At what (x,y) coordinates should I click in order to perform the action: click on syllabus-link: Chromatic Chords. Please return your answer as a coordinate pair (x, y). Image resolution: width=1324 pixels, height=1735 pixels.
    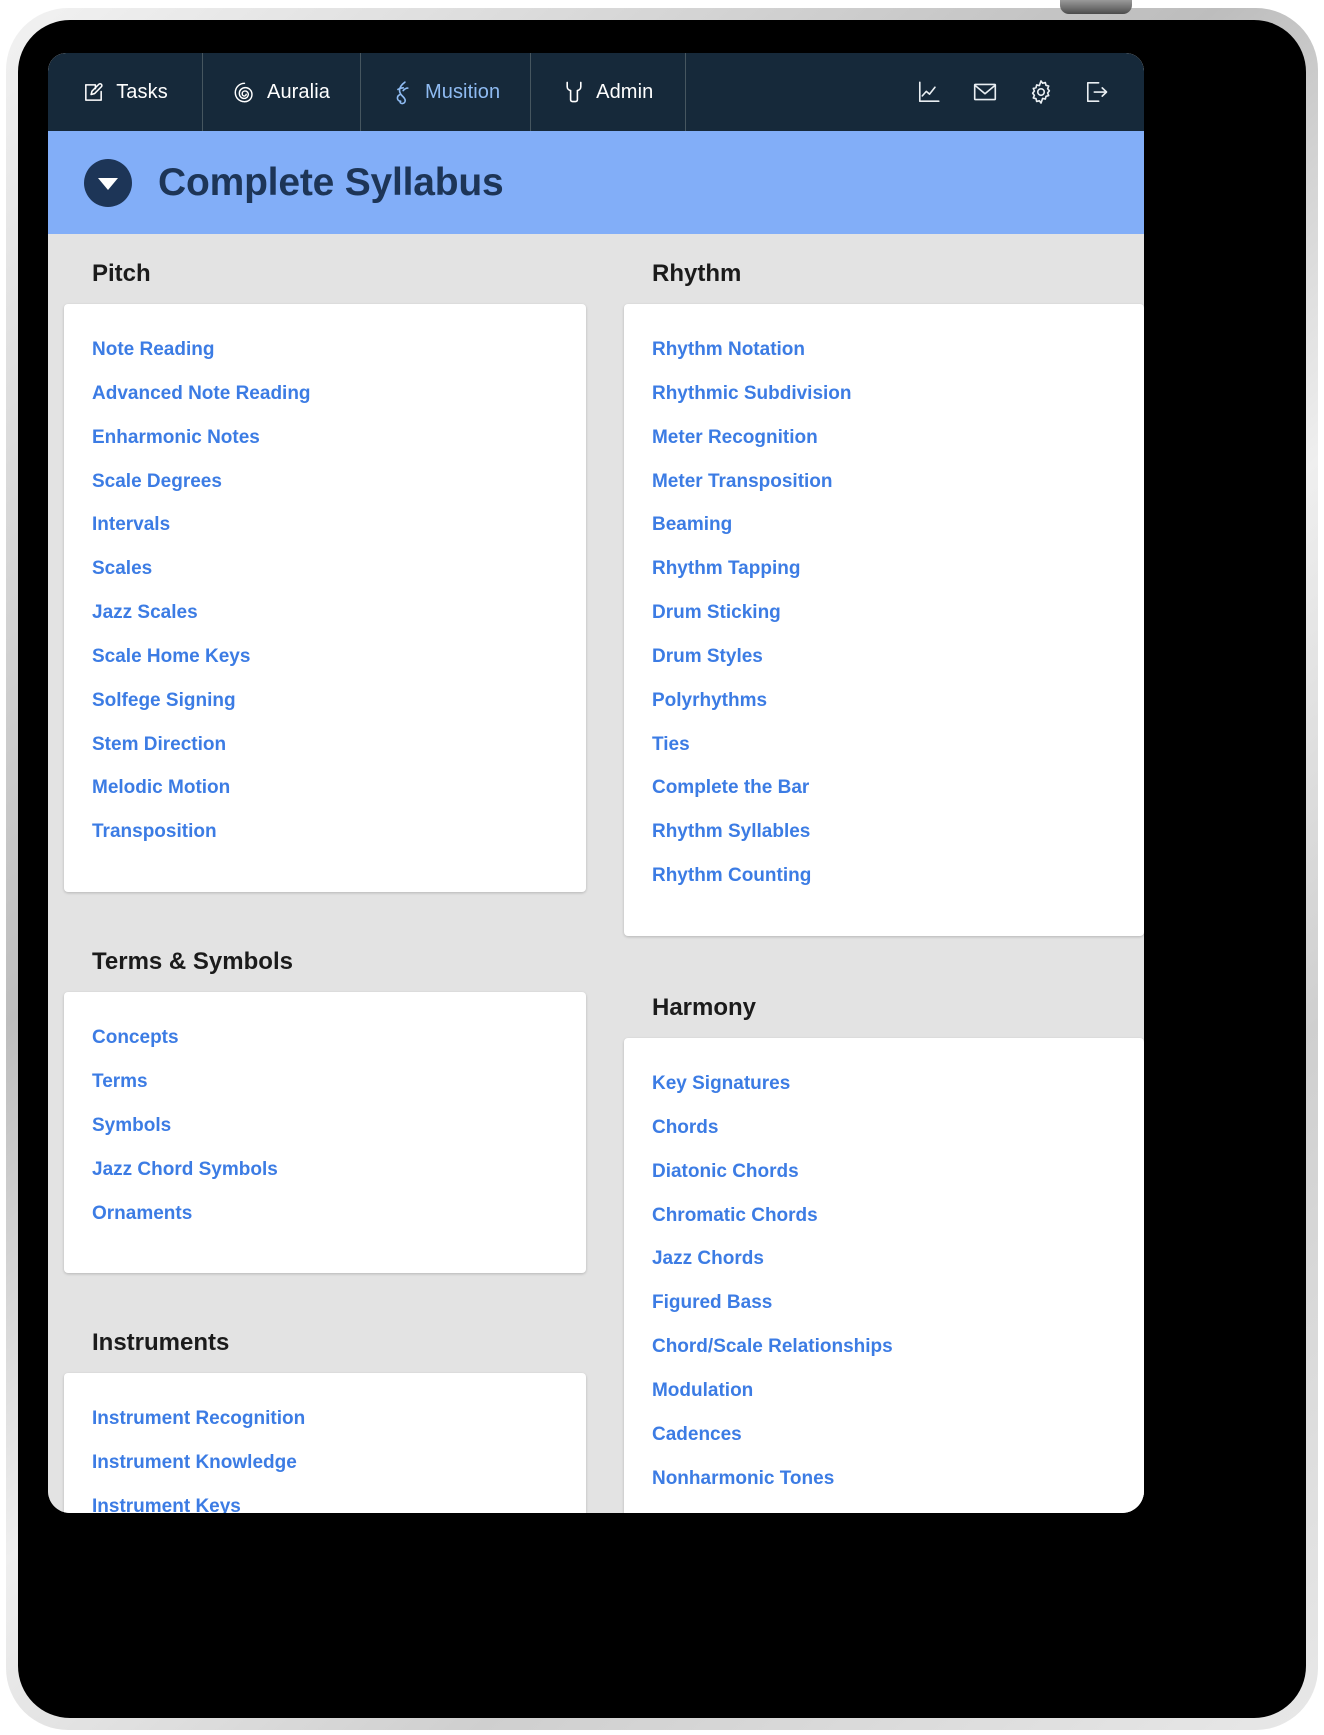
    Looking at the image, I should click on (884, 1216).